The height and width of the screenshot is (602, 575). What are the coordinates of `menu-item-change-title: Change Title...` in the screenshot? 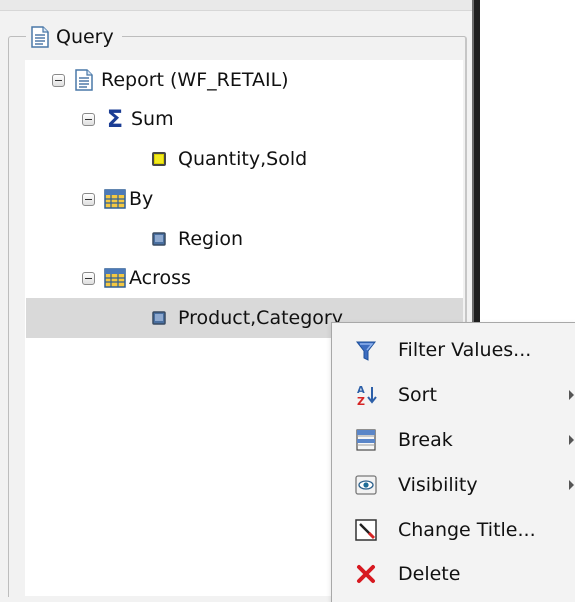 It's located at (453, 530).